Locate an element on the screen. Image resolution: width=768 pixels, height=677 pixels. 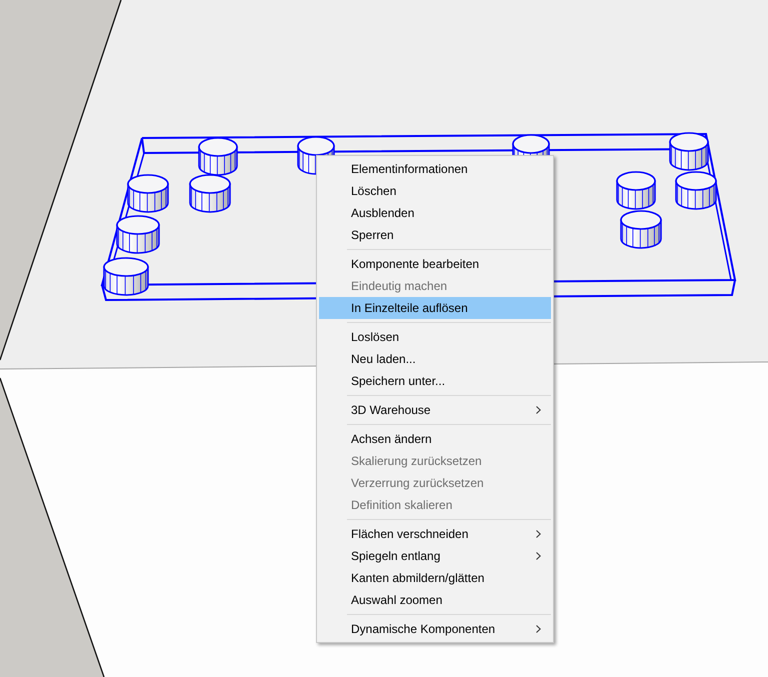
menu-item: Auswahl zoomen is located at coordinates (435, 600).